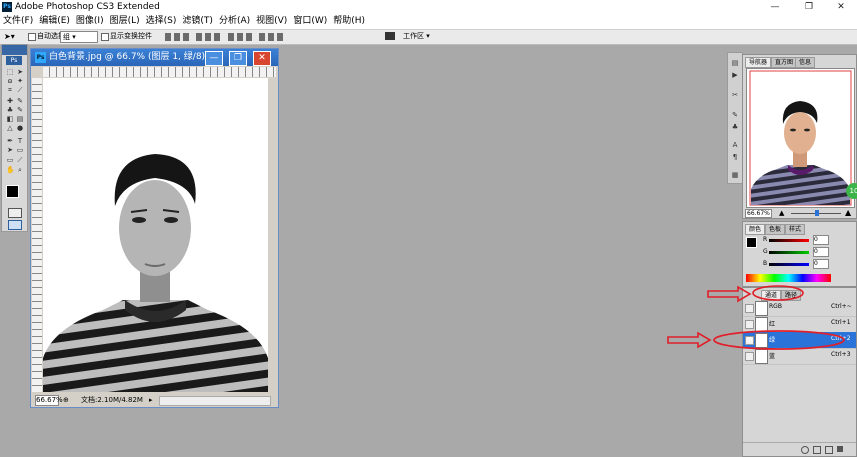 Image resolution: width=857 pixels, height=457 pixels. Describe the element at coordinates (841, 7) in the screenshot. I see `close-button: ✕` at that location.